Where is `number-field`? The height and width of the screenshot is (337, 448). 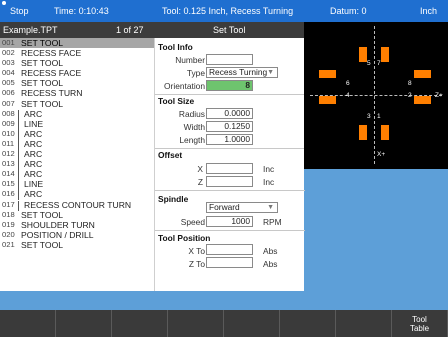
number-field is located at coordinates (229, 59).